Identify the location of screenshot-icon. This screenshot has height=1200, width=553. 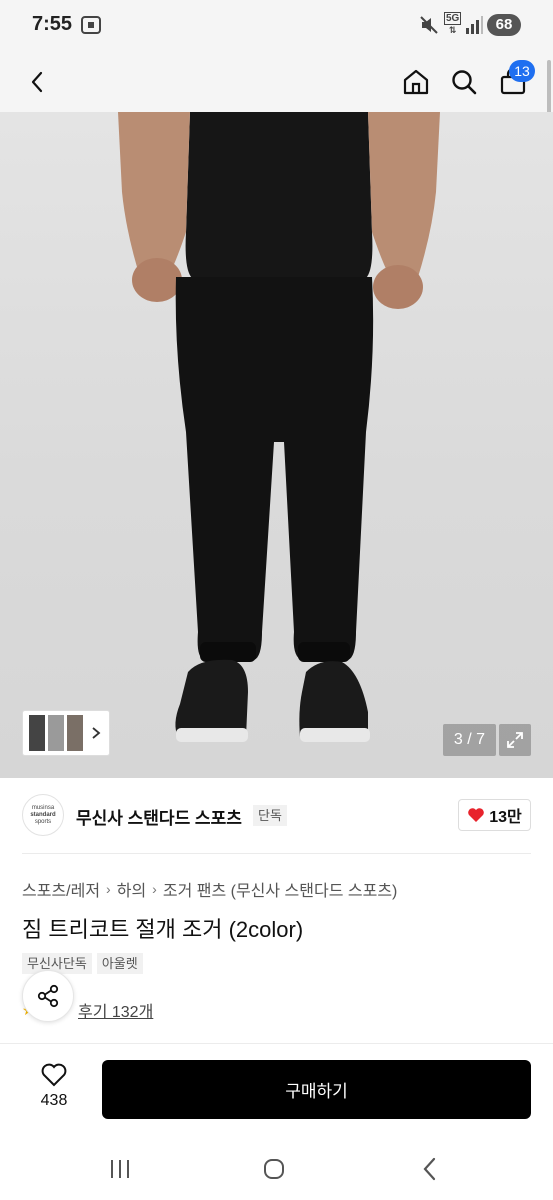
(91, 27).